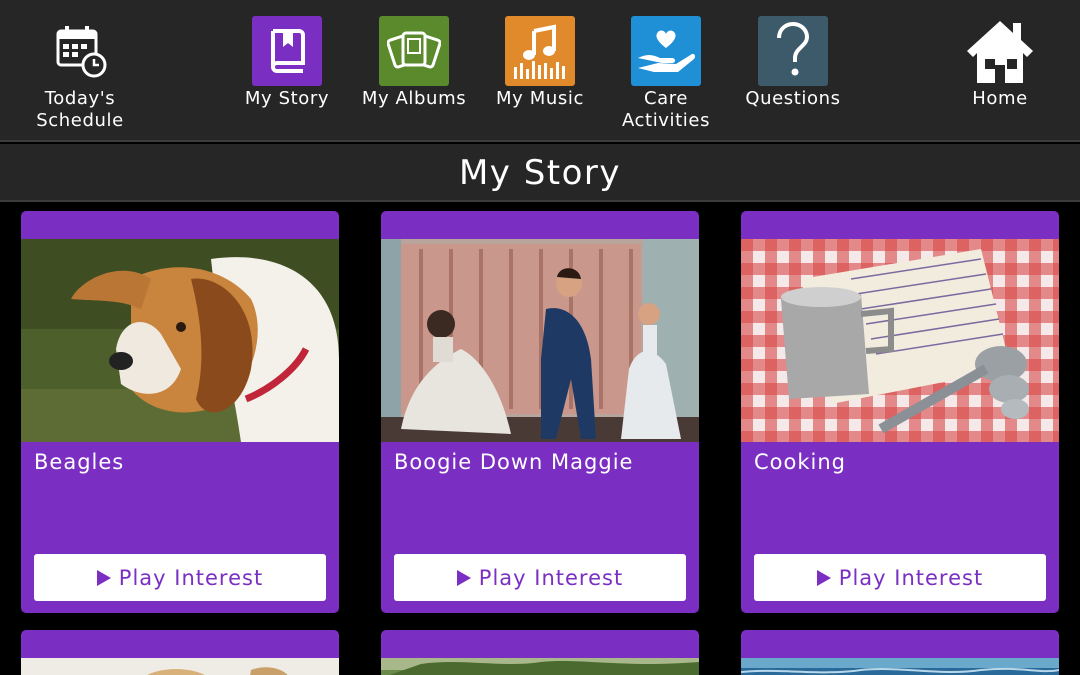  What do you see at coordinates (80, 51) in the screenshot?
I see `calendar-clock-icon` at bounding box center [80, 51].